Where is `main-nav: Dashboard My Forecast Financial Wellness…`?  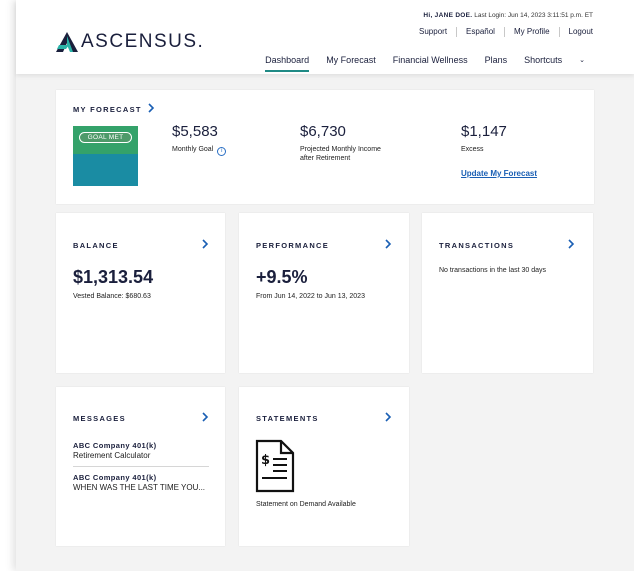
main-nav: Dashboard My Forecast Financial Wellness… is located at coordinates (416, 63).